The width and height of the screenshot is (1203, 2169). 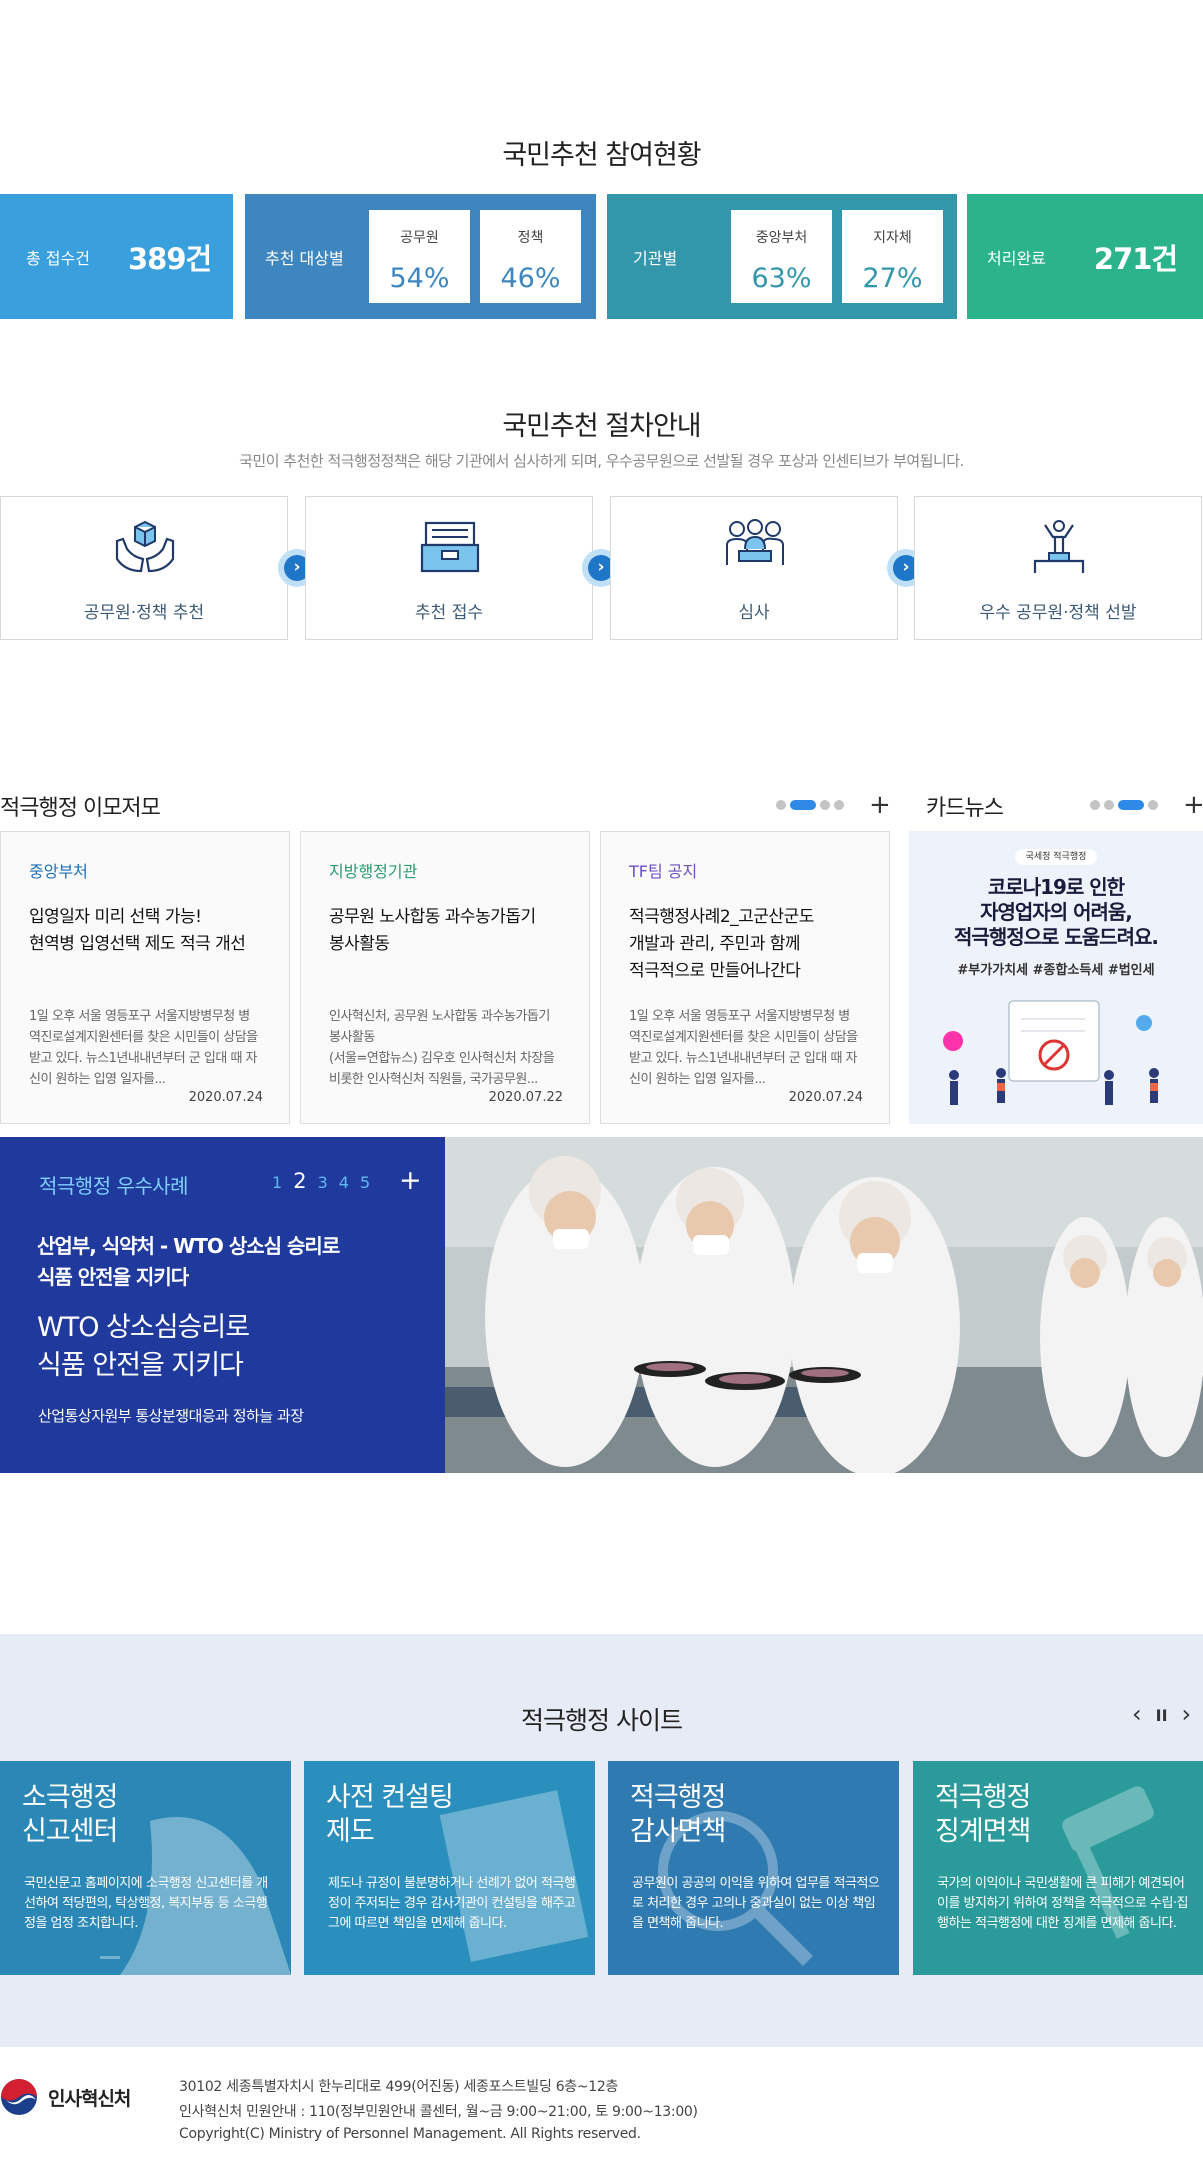 What do you see at coordinates (19, 2097) in the screenshot?
I see `government-emblem-icon` at bounding box center [19, 2097].